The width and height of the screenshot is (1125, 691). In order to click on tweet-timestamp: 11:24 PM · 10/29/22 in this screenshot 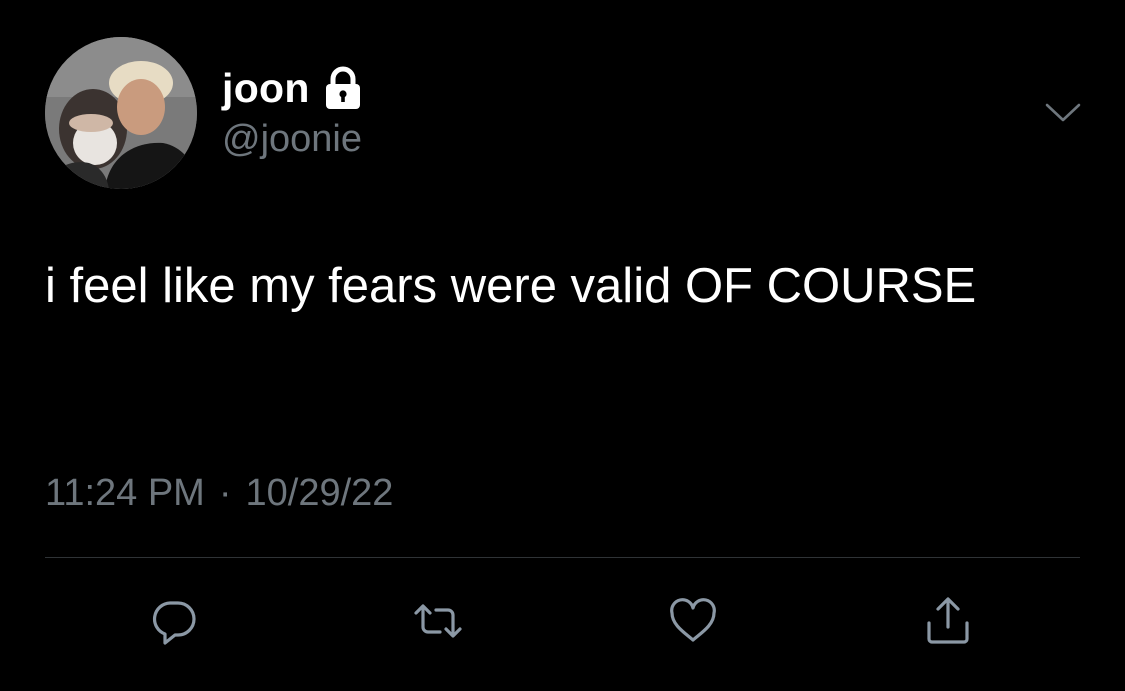, I will do `click(219, 493)`.